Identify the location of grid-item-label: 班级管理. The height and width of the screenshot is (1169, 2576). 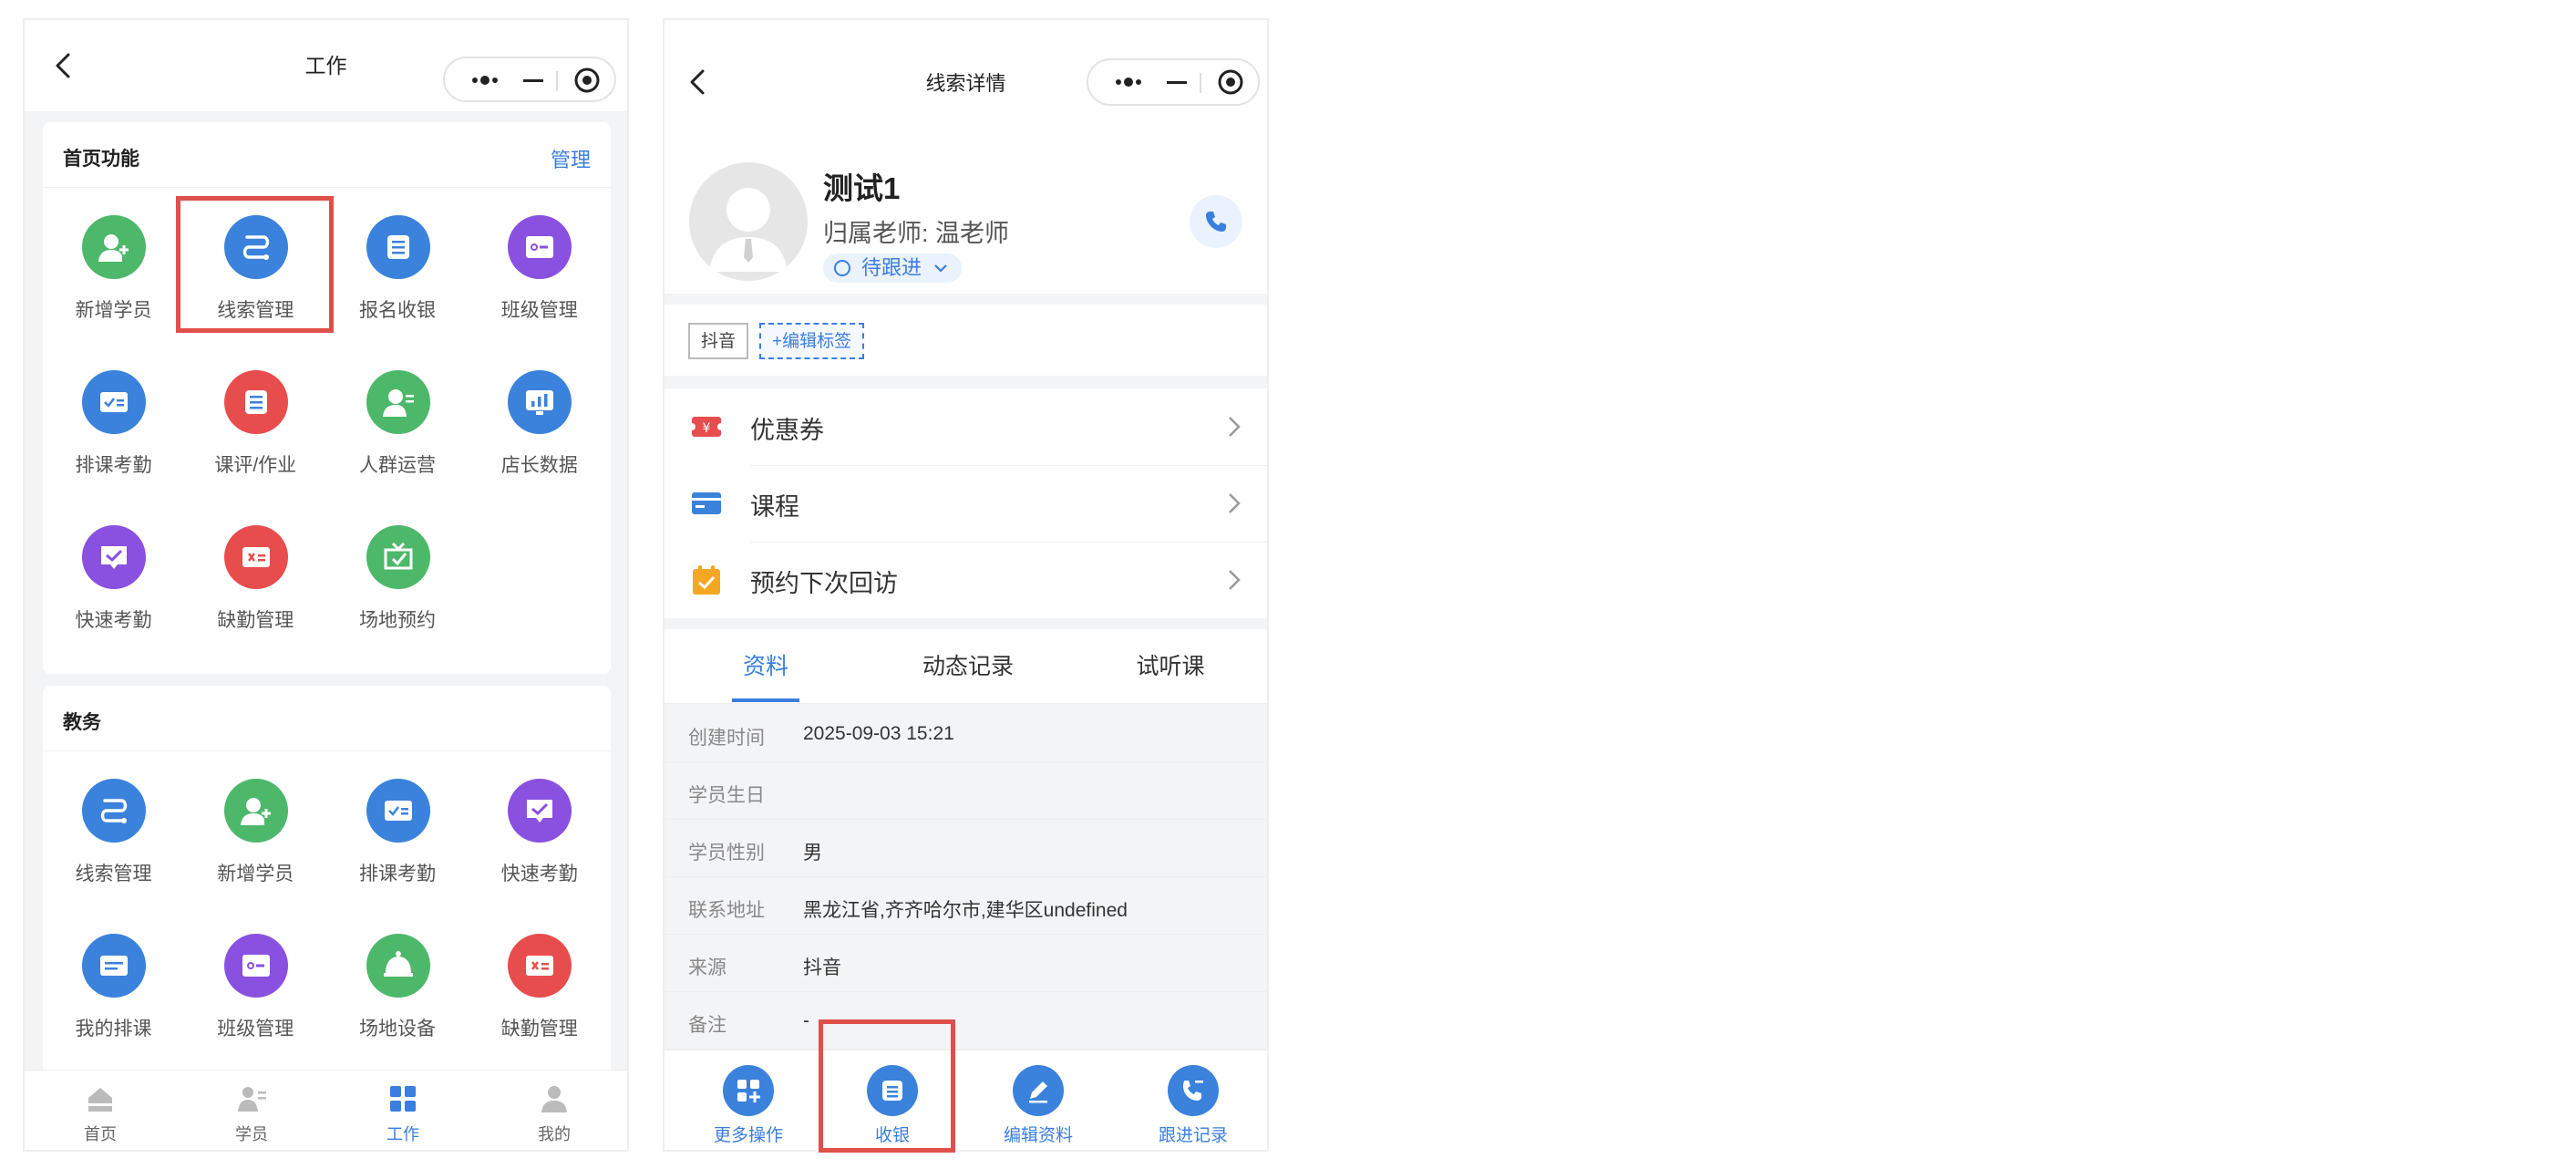
(539, 310).